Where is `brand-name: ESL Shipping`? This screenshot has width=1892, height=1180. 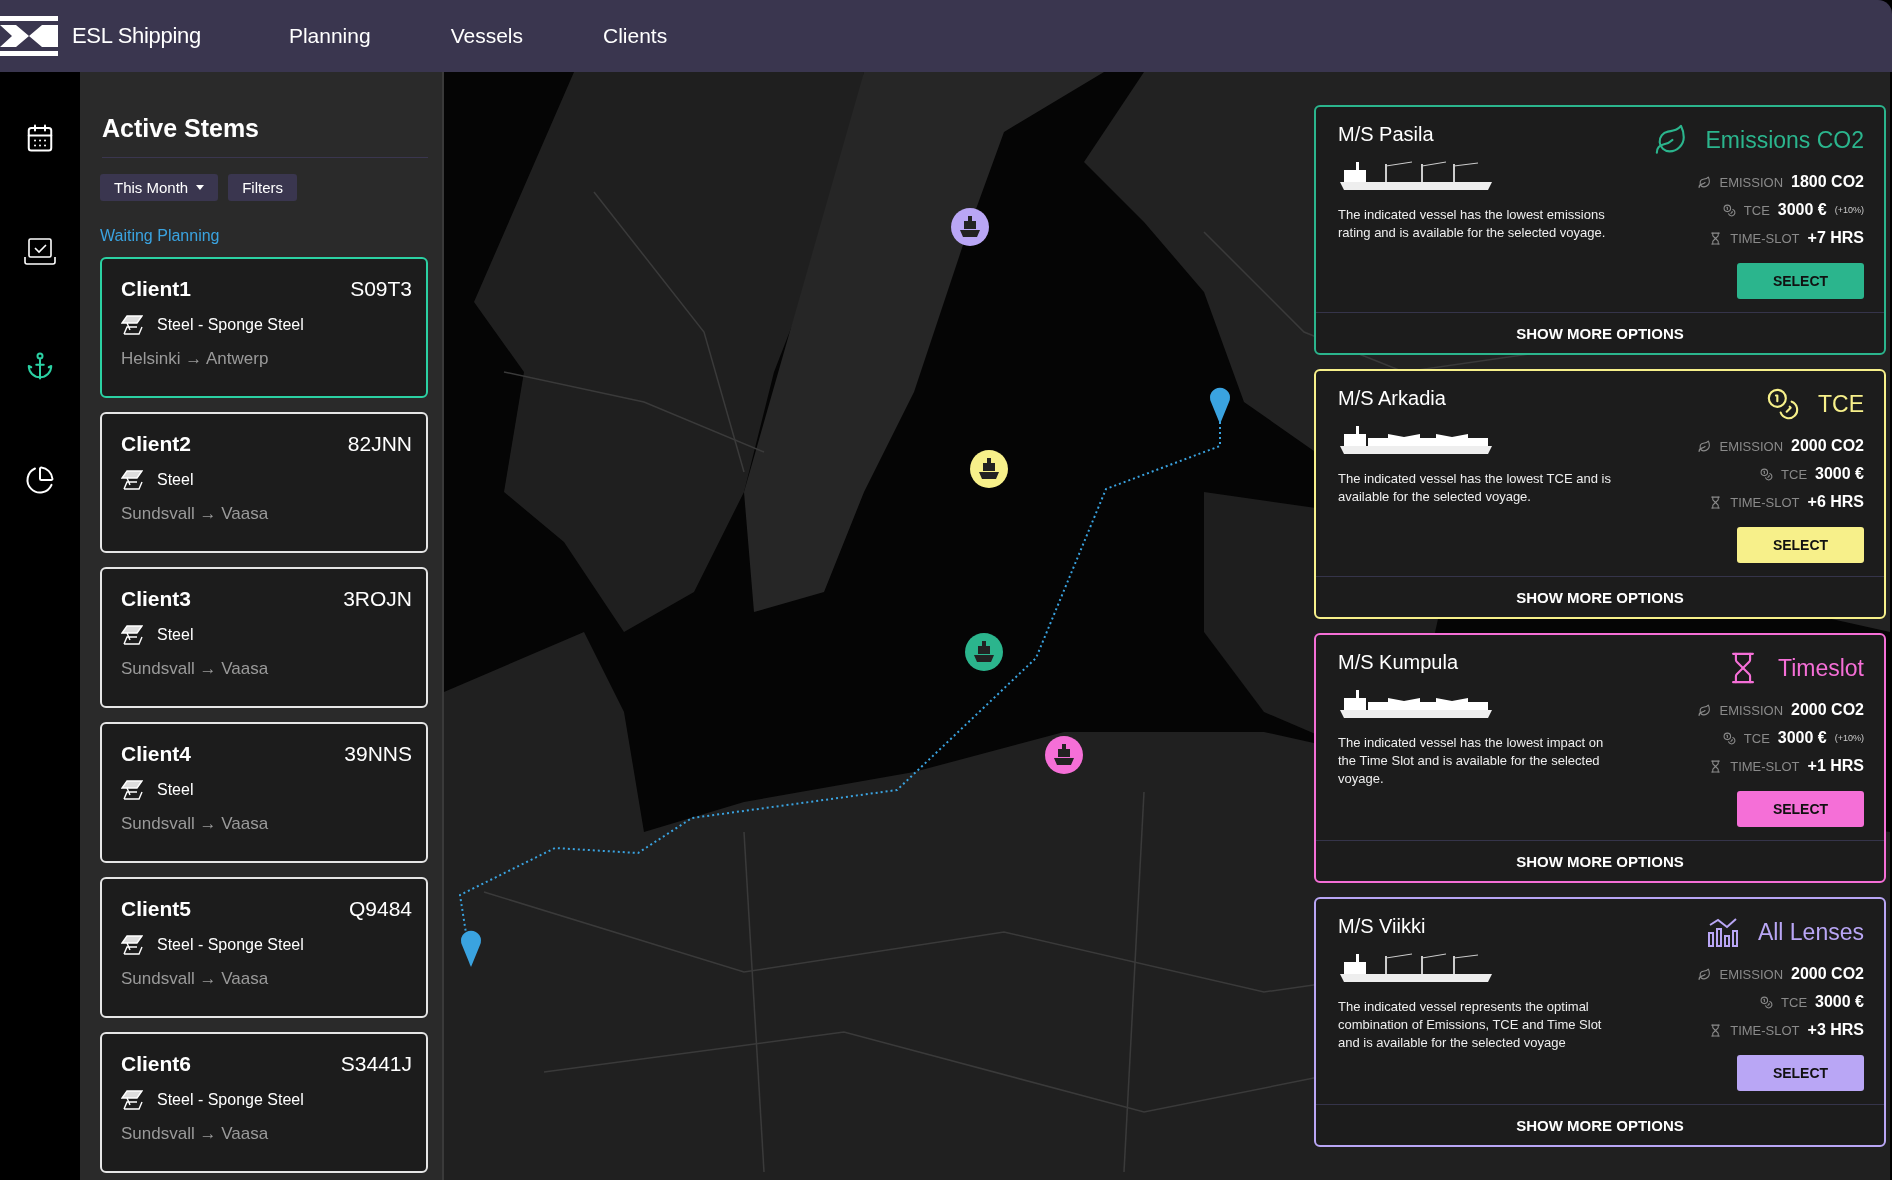 brand-name: ESL Shipping is located at coordinates (136, 36).